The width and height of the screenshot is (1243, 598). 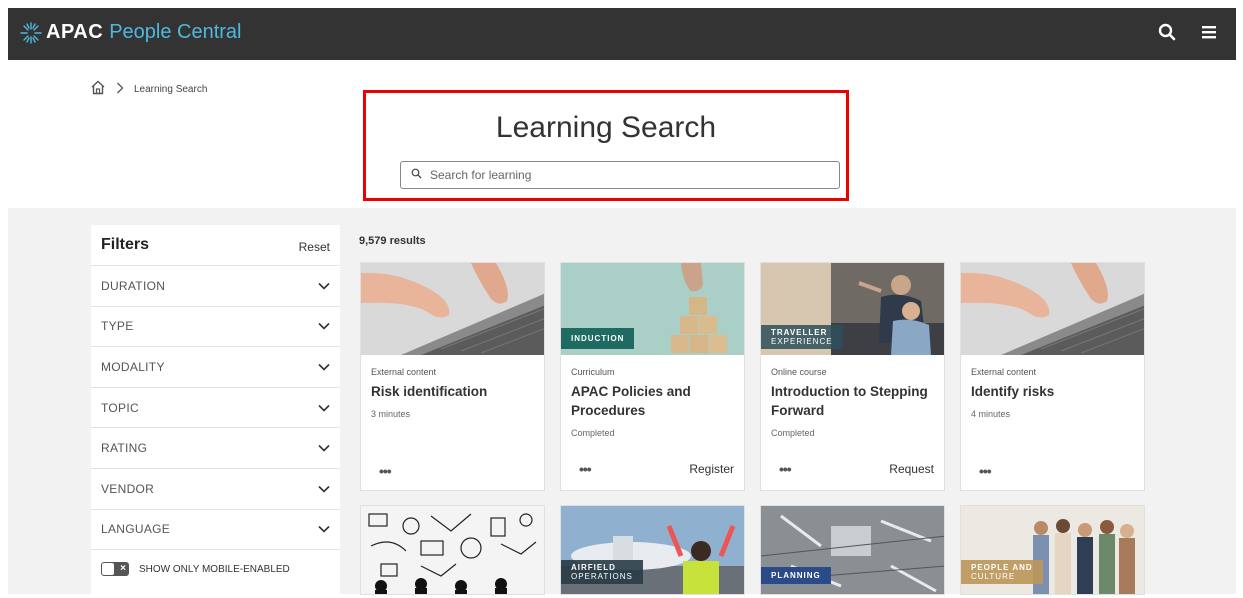 I want to click on breadcrumb-current: Learning Search, so click(x=171, y=89).